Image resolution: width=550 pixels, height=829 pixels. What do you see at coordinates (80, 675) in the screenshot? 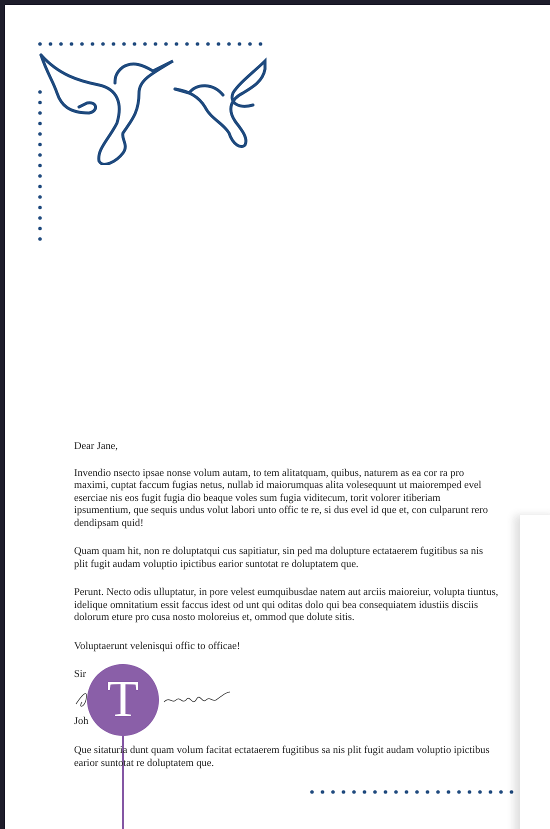
I see `letter-signoff: Sir` at bounding box center [80, 675].